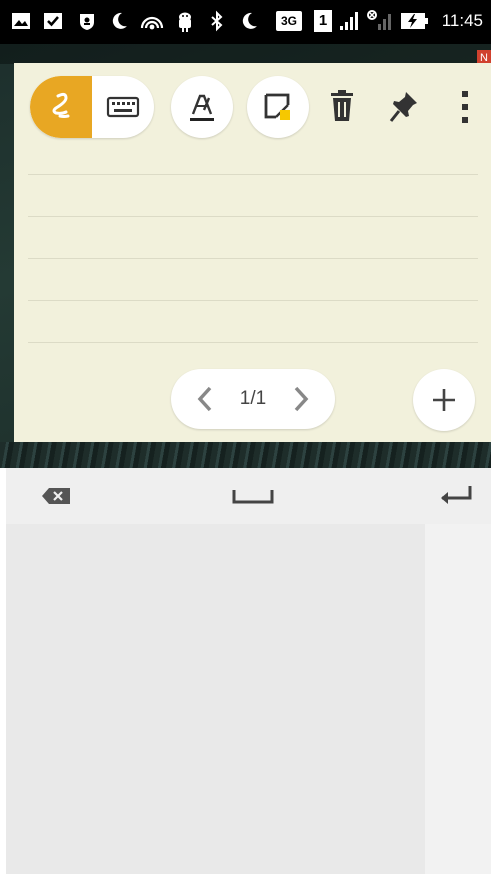  Describe the element at coordinates (185, 22) in the screenshot. I see `android-icon` at that location.